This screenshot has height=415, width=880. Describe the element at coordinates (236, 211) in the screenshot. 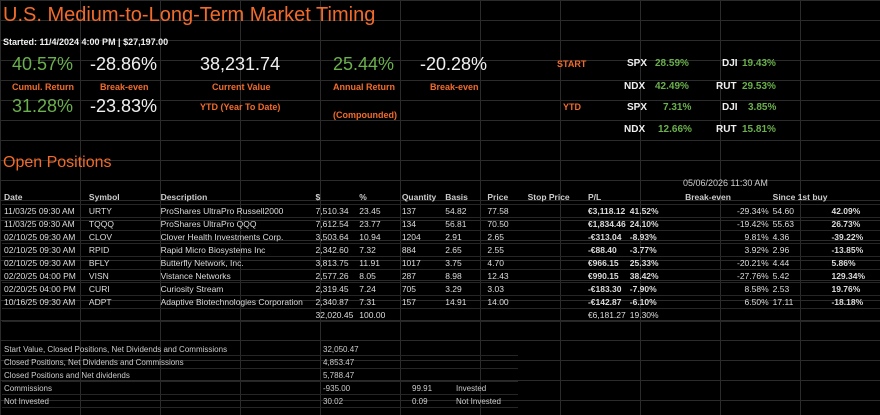

I see `cell-description: ProShares UltraPro Russell2000` at that location.